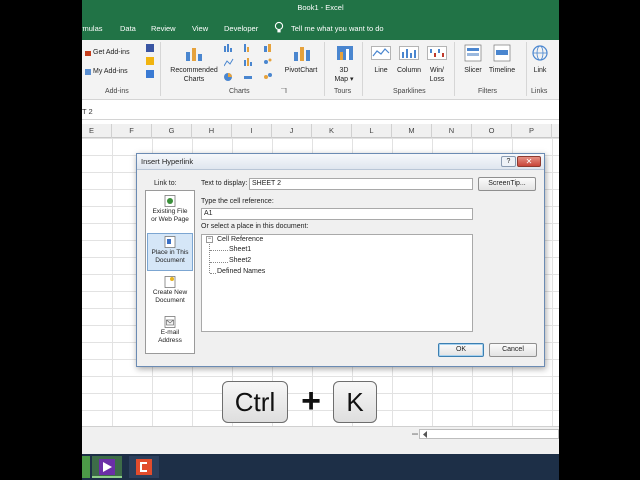 The image size is (640, 480). What do you see at coordinates (502, 70) in the screenshot?
I see `timeline-button: Timeline` at bounding box center [502, 70].